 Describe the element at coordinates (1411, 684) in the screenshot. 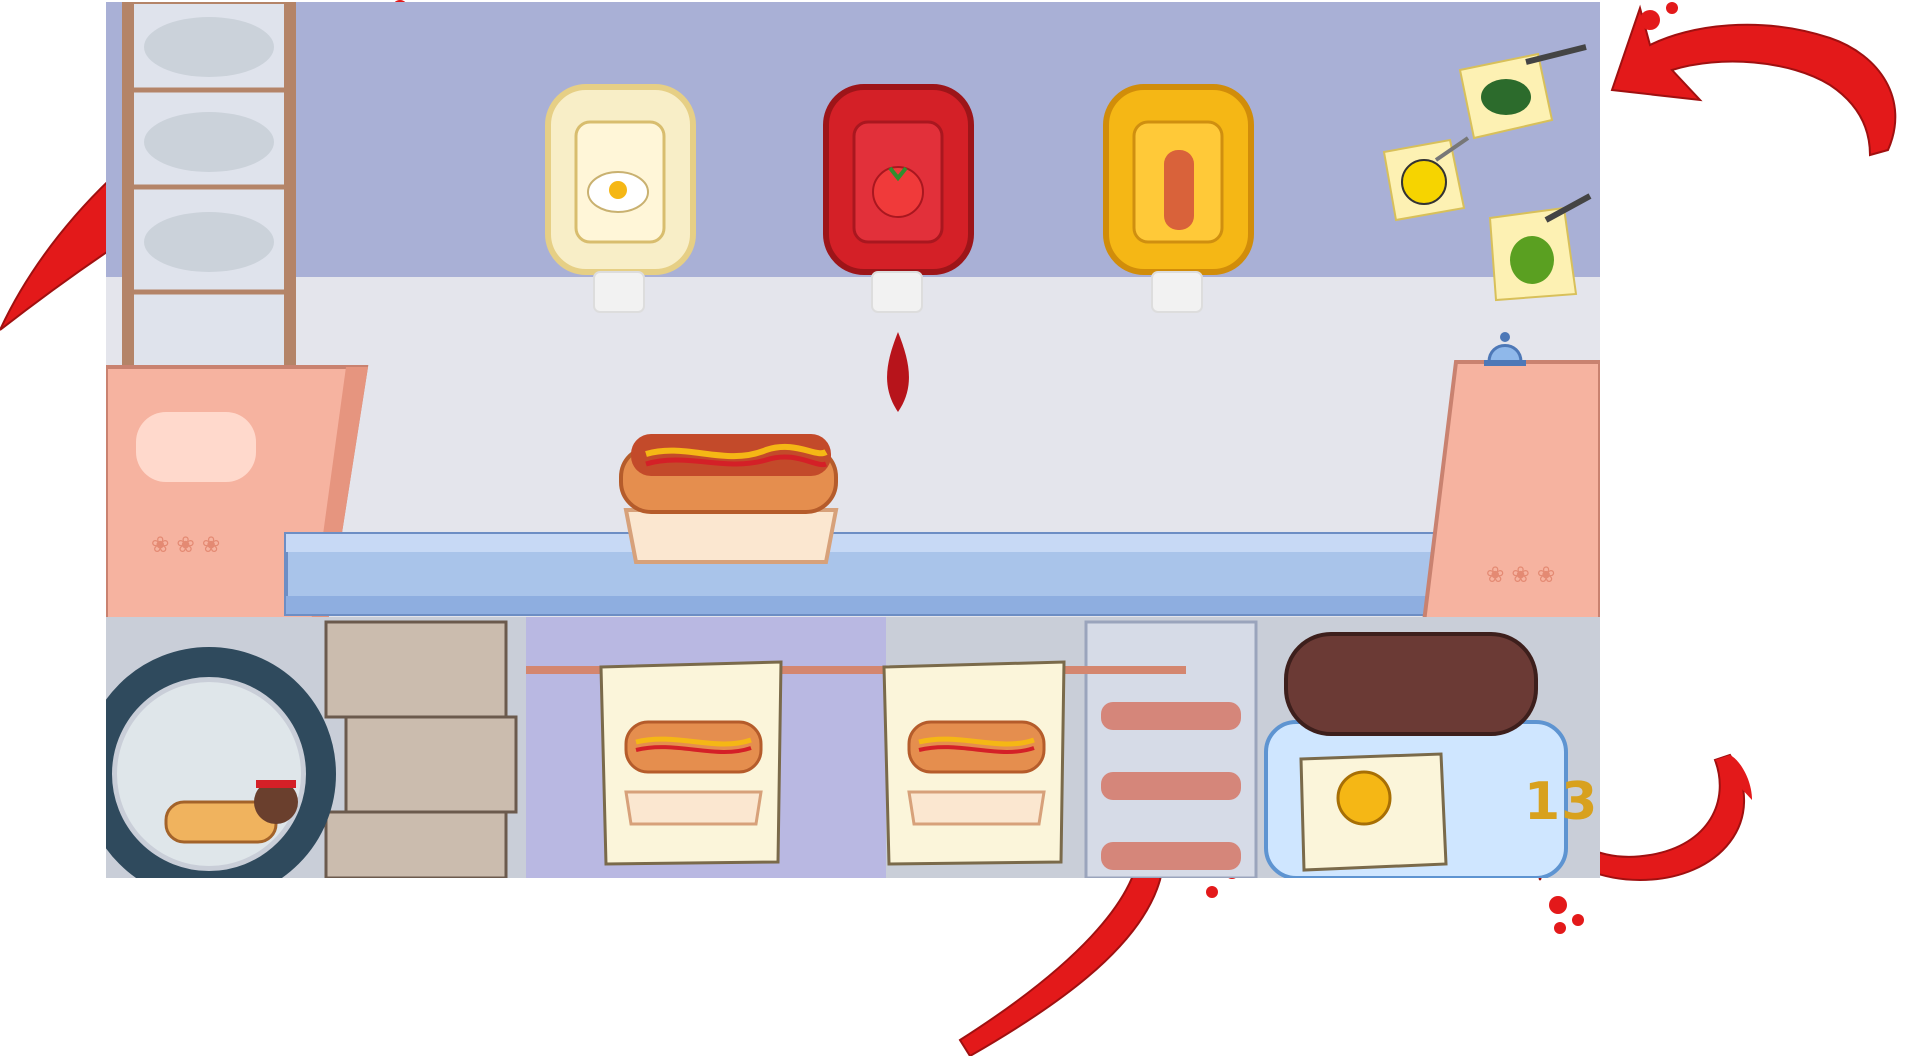

I see `dog-mascot` at that location.